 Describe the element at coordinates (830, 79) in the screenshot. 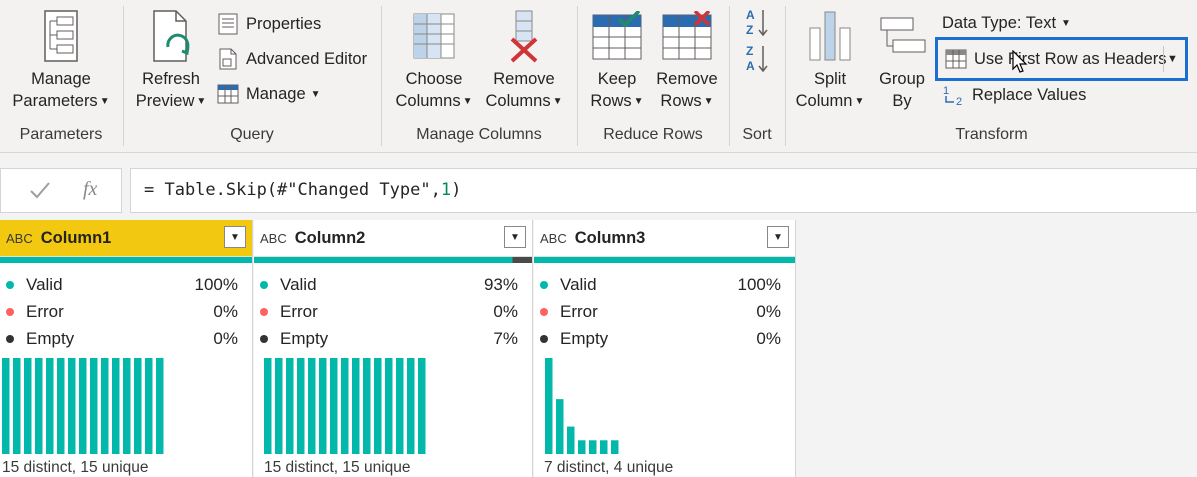

I see `split-column-label-1: Split` at that location.